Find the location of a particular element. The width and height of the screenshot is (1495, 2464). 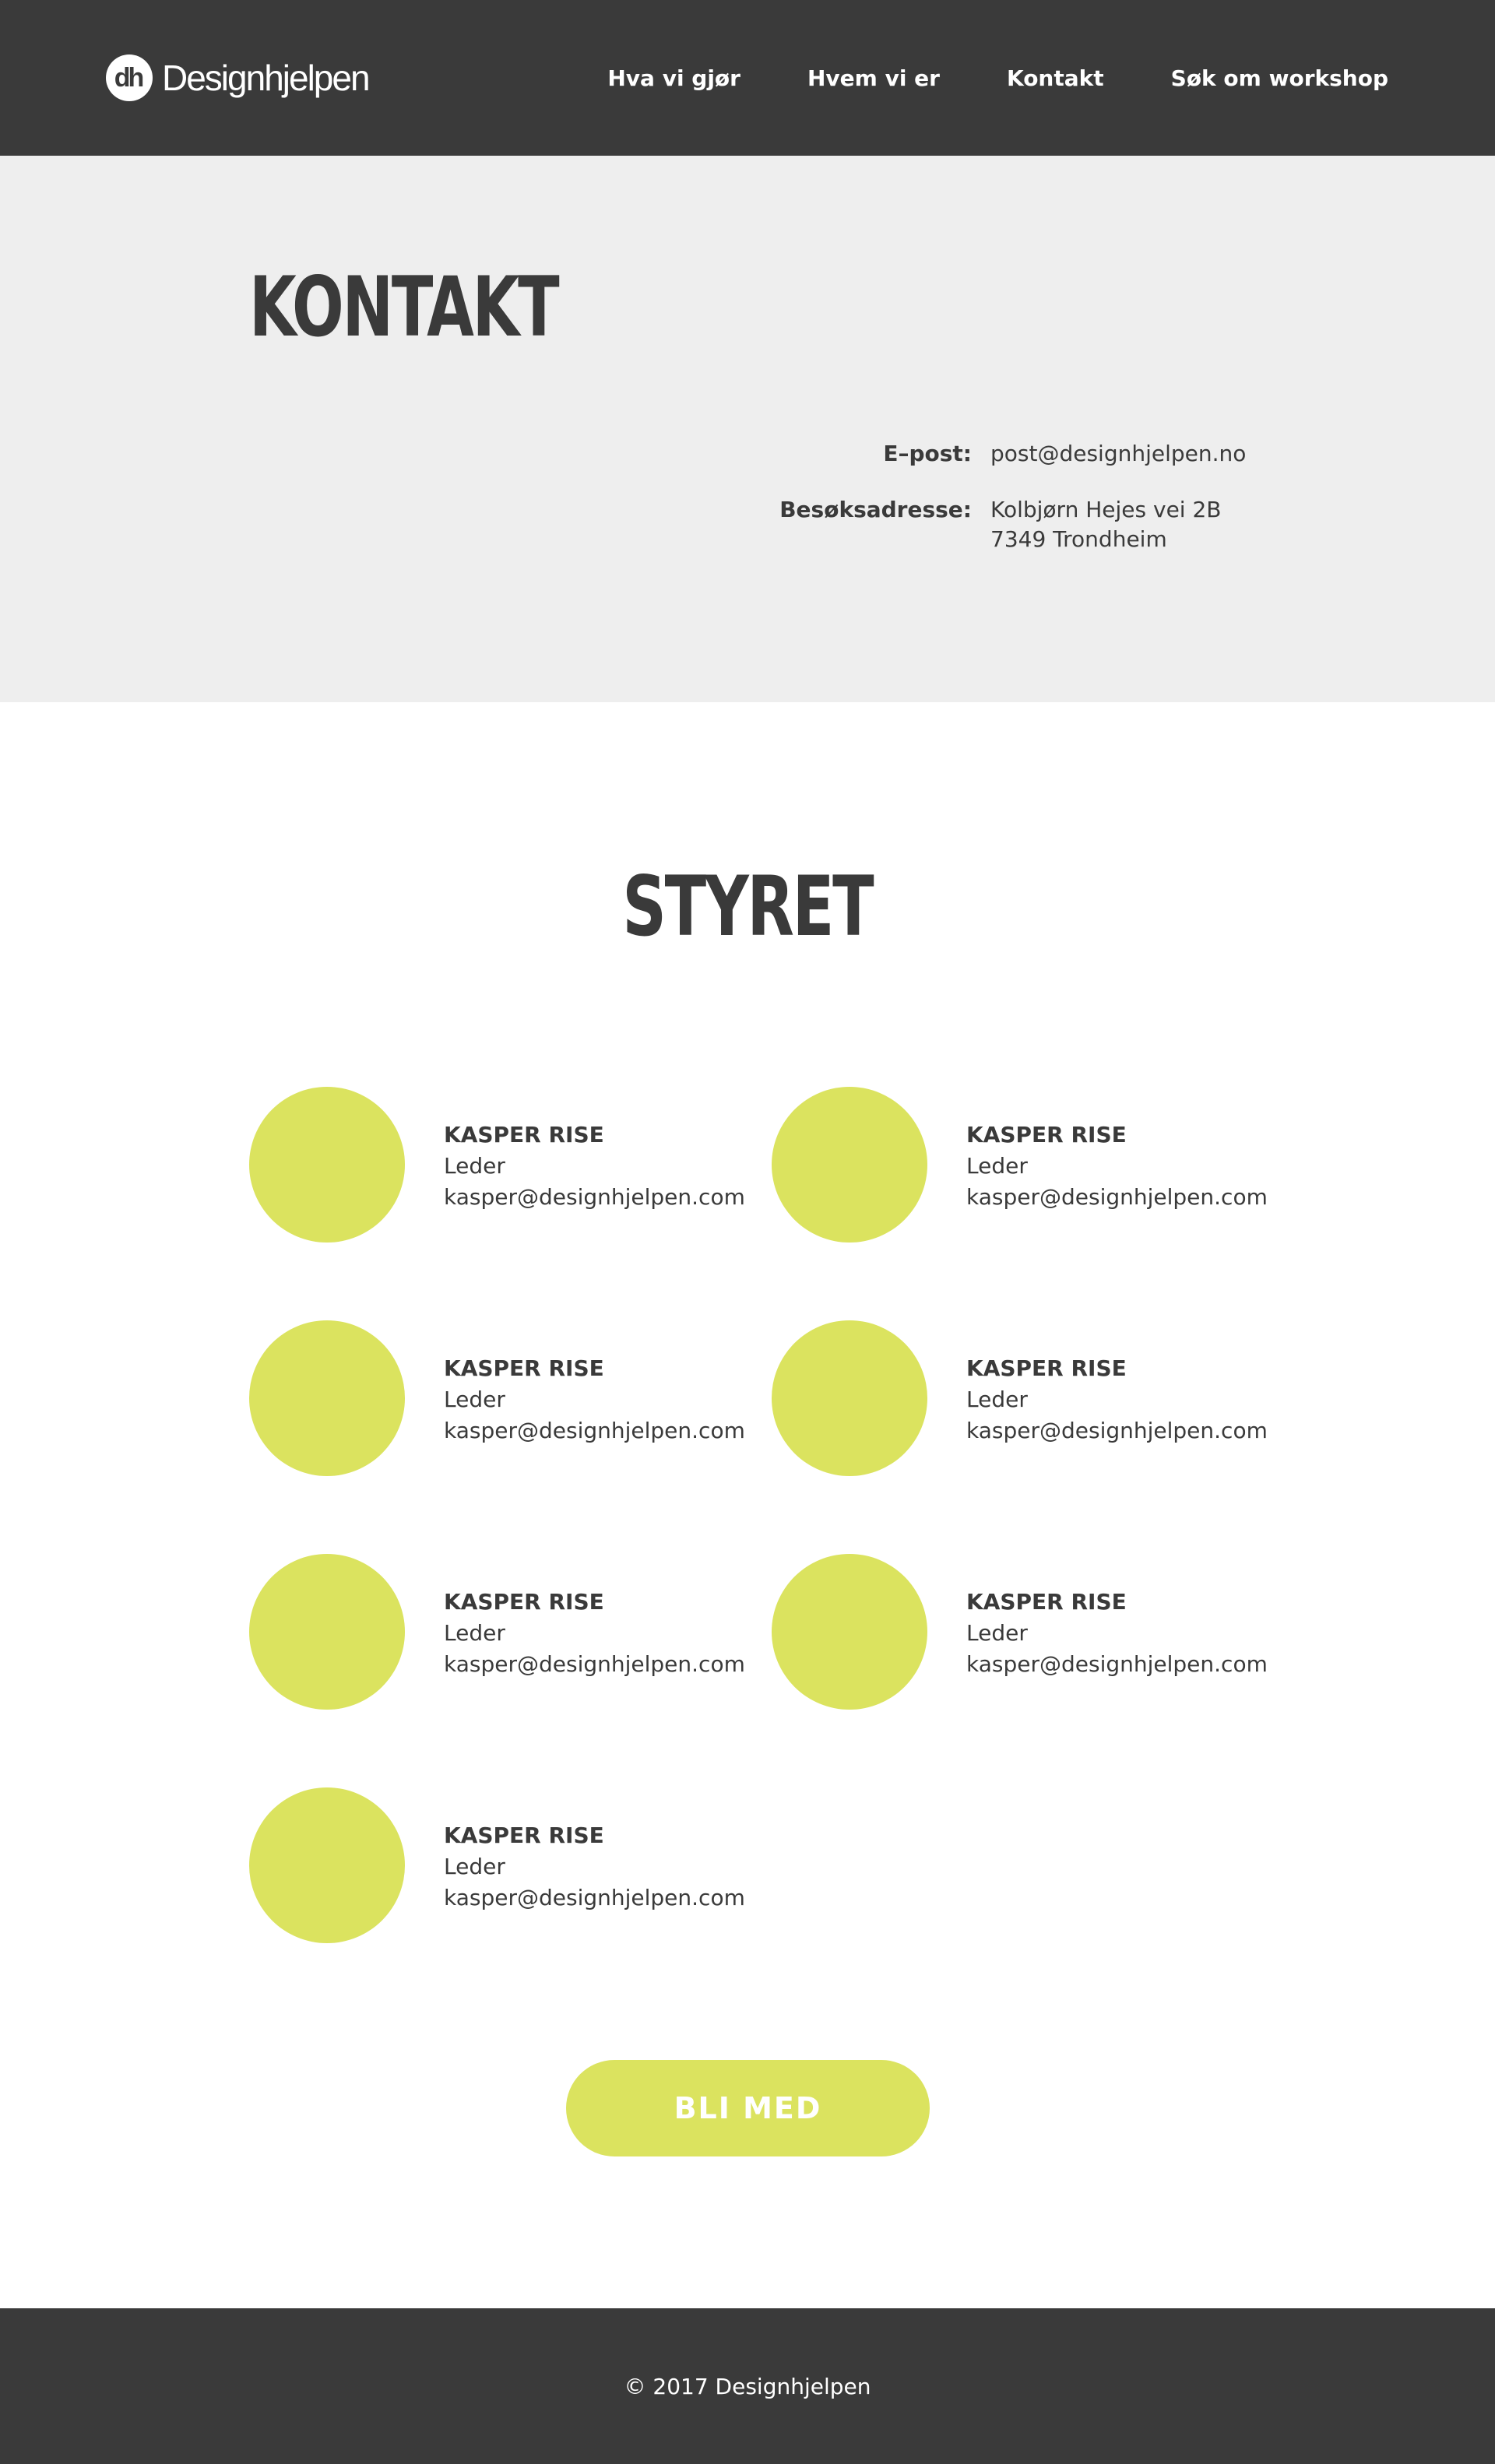

footer-copyright: © 2017 Designhjelpen is located at coordinates (747, 2386).